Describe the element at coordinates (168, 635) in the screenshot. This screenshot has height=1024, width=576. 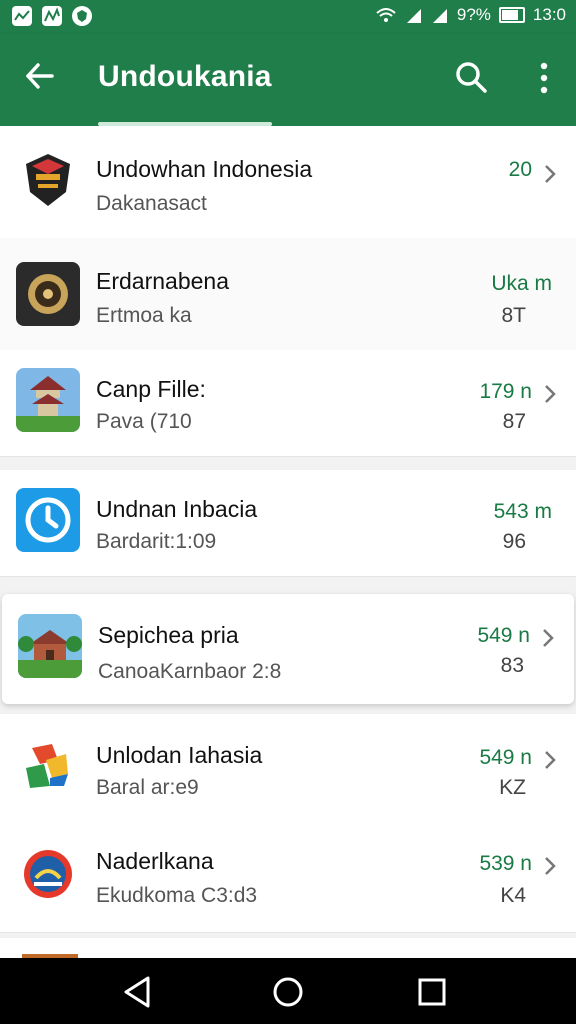
I see `item-name: Sepichea pria` at that location.